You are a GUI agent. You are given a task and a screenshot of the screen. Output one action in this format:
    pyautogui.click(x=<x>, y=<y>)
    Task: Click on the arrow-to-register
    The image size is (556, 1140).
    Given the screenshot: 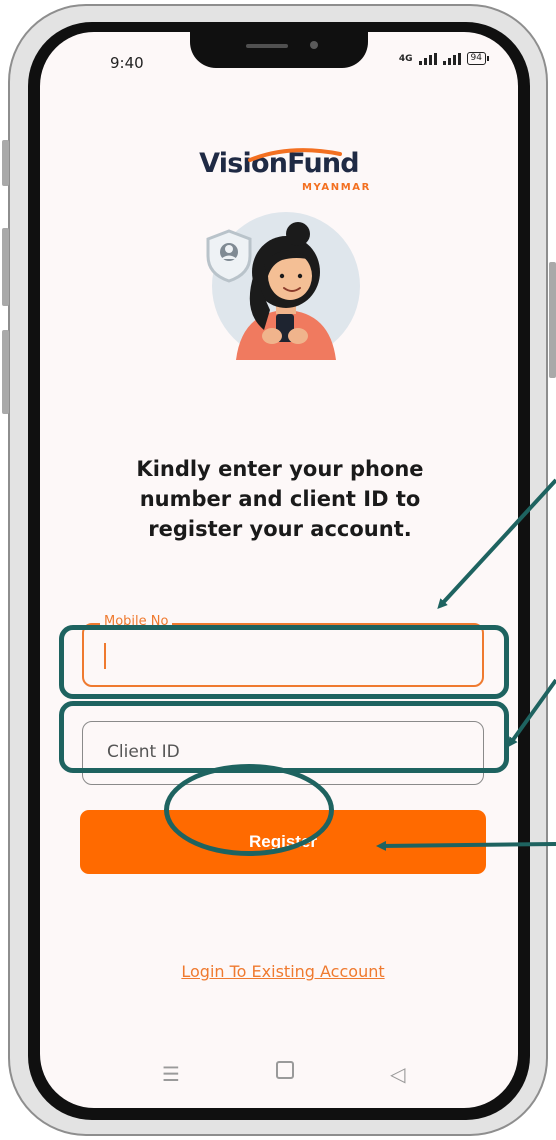 What is the action you would take?
    pyautogui.click(x=466, y=845)
    